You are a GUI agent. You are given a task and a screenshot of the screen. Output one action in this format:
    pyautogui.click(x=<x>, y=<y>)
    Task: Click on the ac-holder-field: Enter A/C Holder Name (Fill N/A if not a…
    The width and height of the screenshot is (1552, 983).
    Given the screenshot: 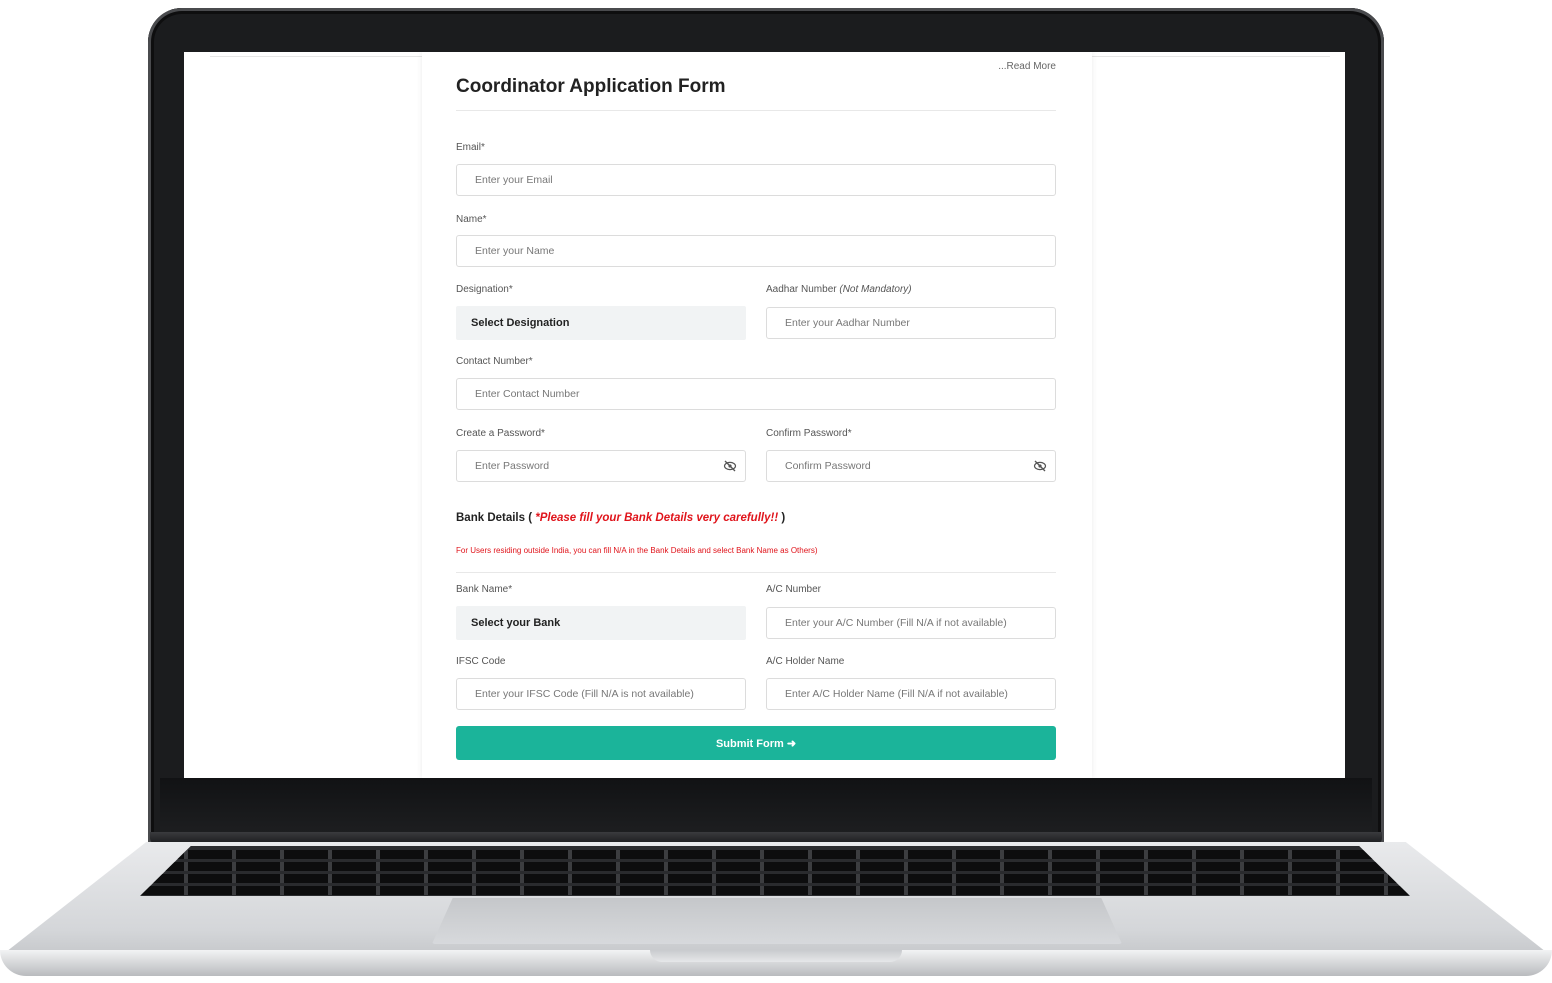 What is the action you would take?
    pyautogui.click(x=911, y=694)
    